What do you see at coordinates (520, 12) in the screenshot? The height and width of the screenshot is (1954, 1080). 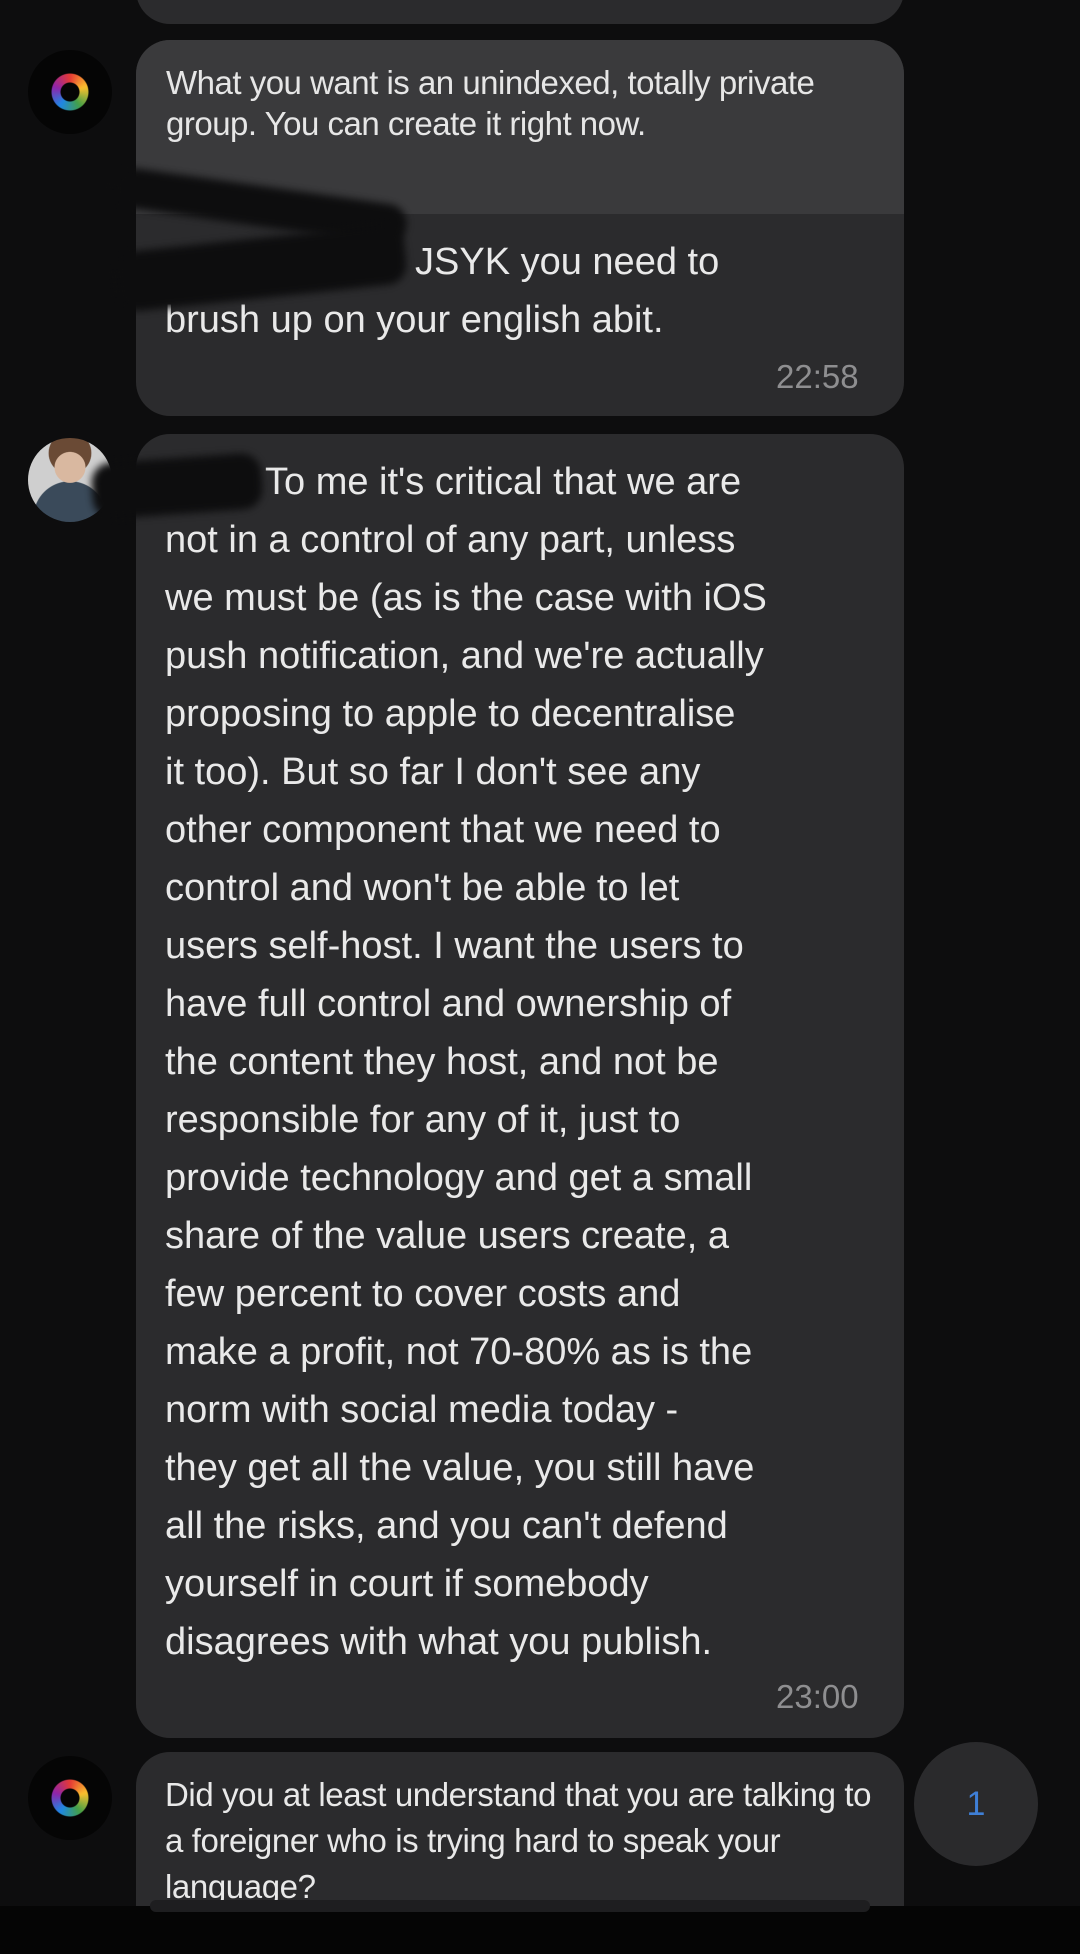 I see `previous-message-bubble` at bounding box center [520, 12].